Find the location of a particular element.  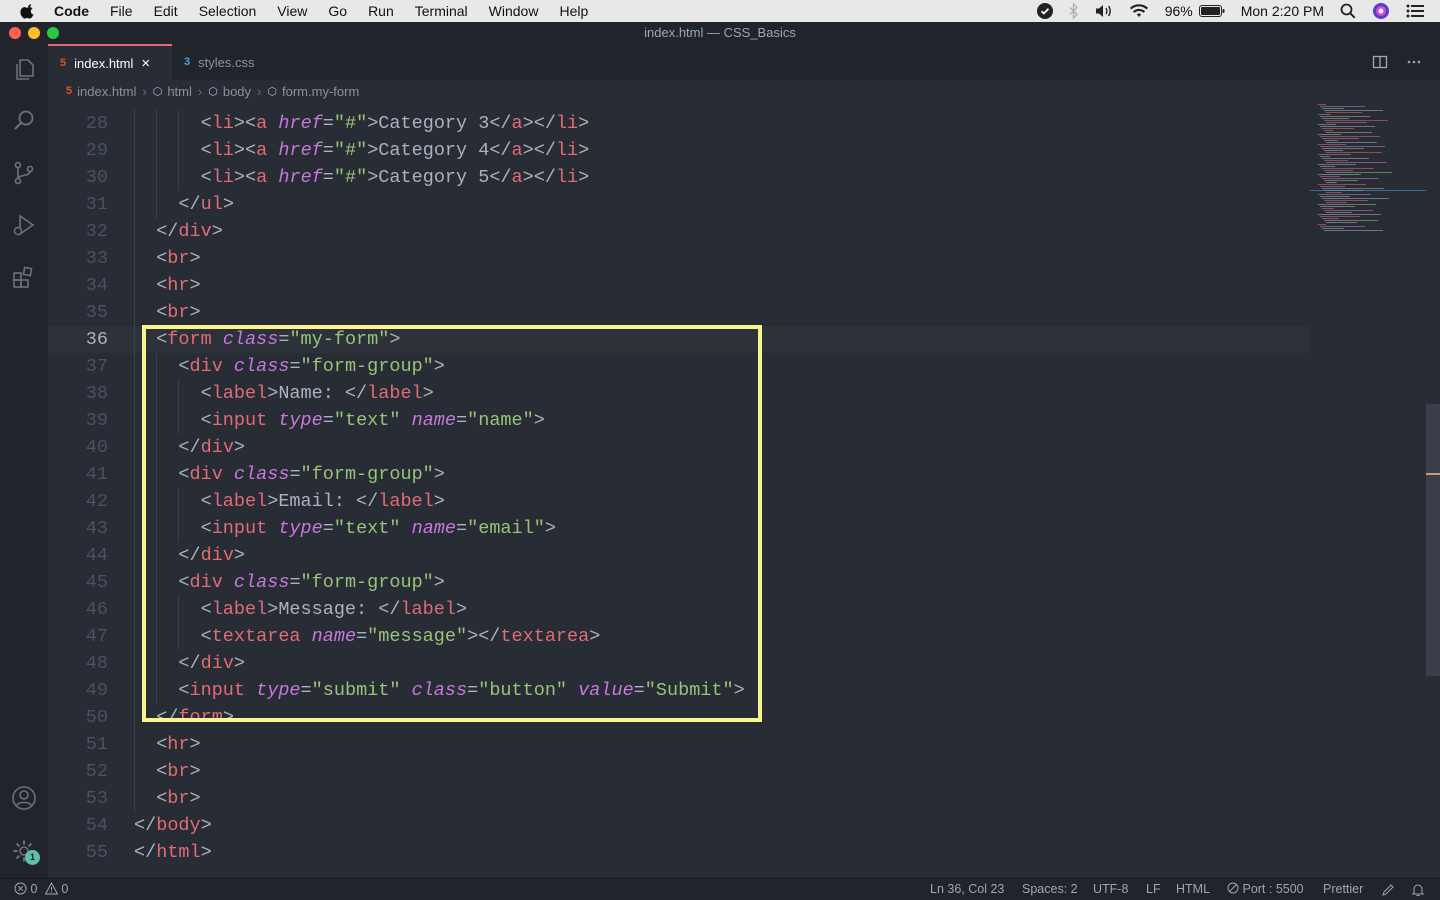

breadcrumb-body: body is located at coordinates (237, 91).